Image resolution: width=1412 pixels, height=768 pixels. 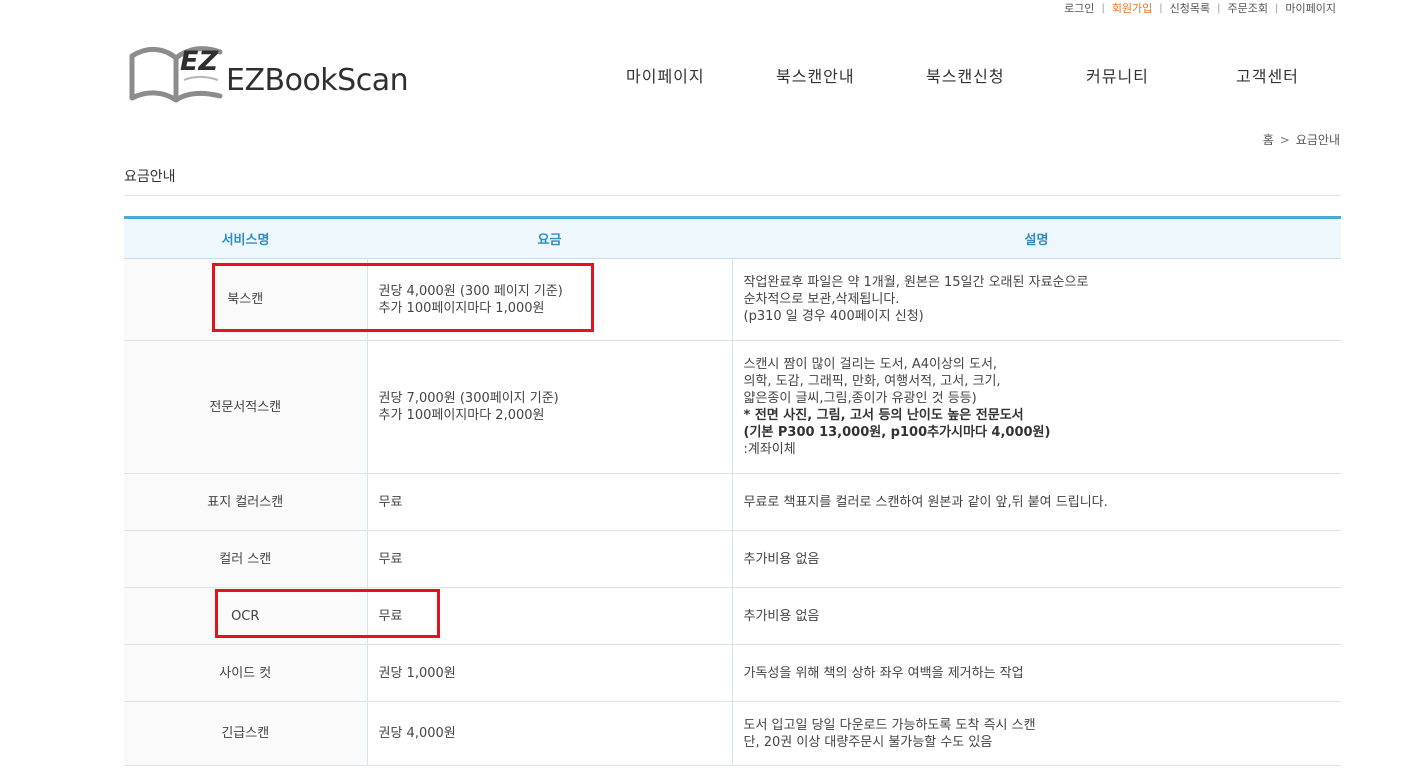 I want to click on nav-item-customer-center: 고객센터, so click(x=1267, y=75).